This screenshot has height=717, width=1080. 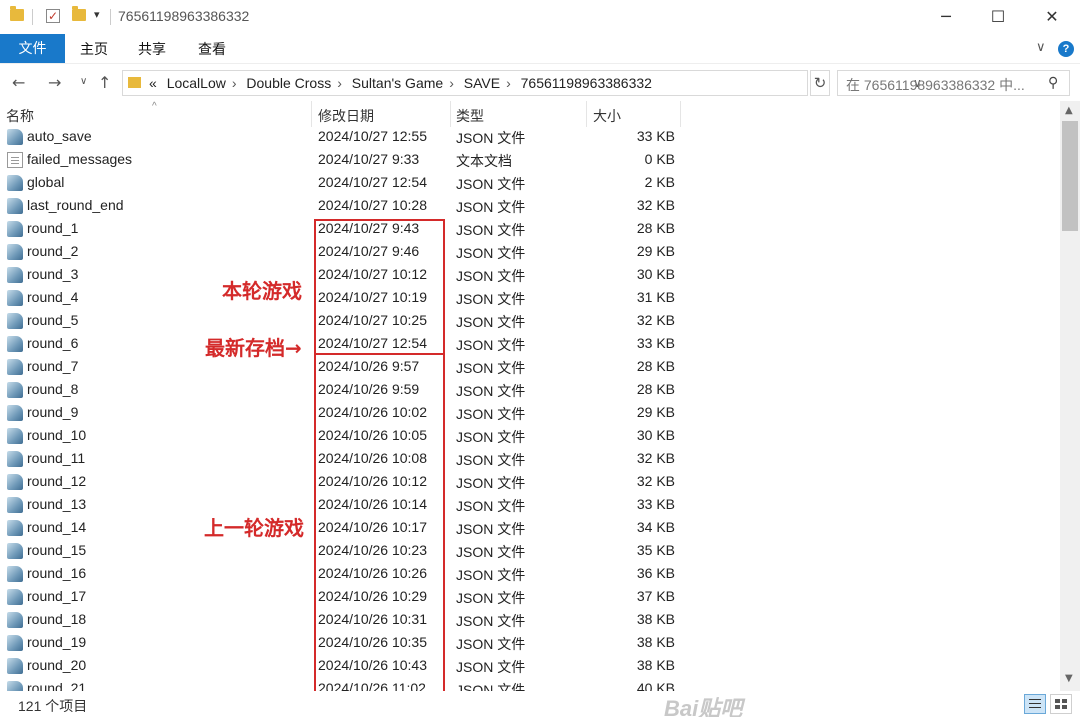 What do you see at coordinates (20, 116) in the screenshot?
I see `column-header-name: 名称` at bounding box center [20, 116].